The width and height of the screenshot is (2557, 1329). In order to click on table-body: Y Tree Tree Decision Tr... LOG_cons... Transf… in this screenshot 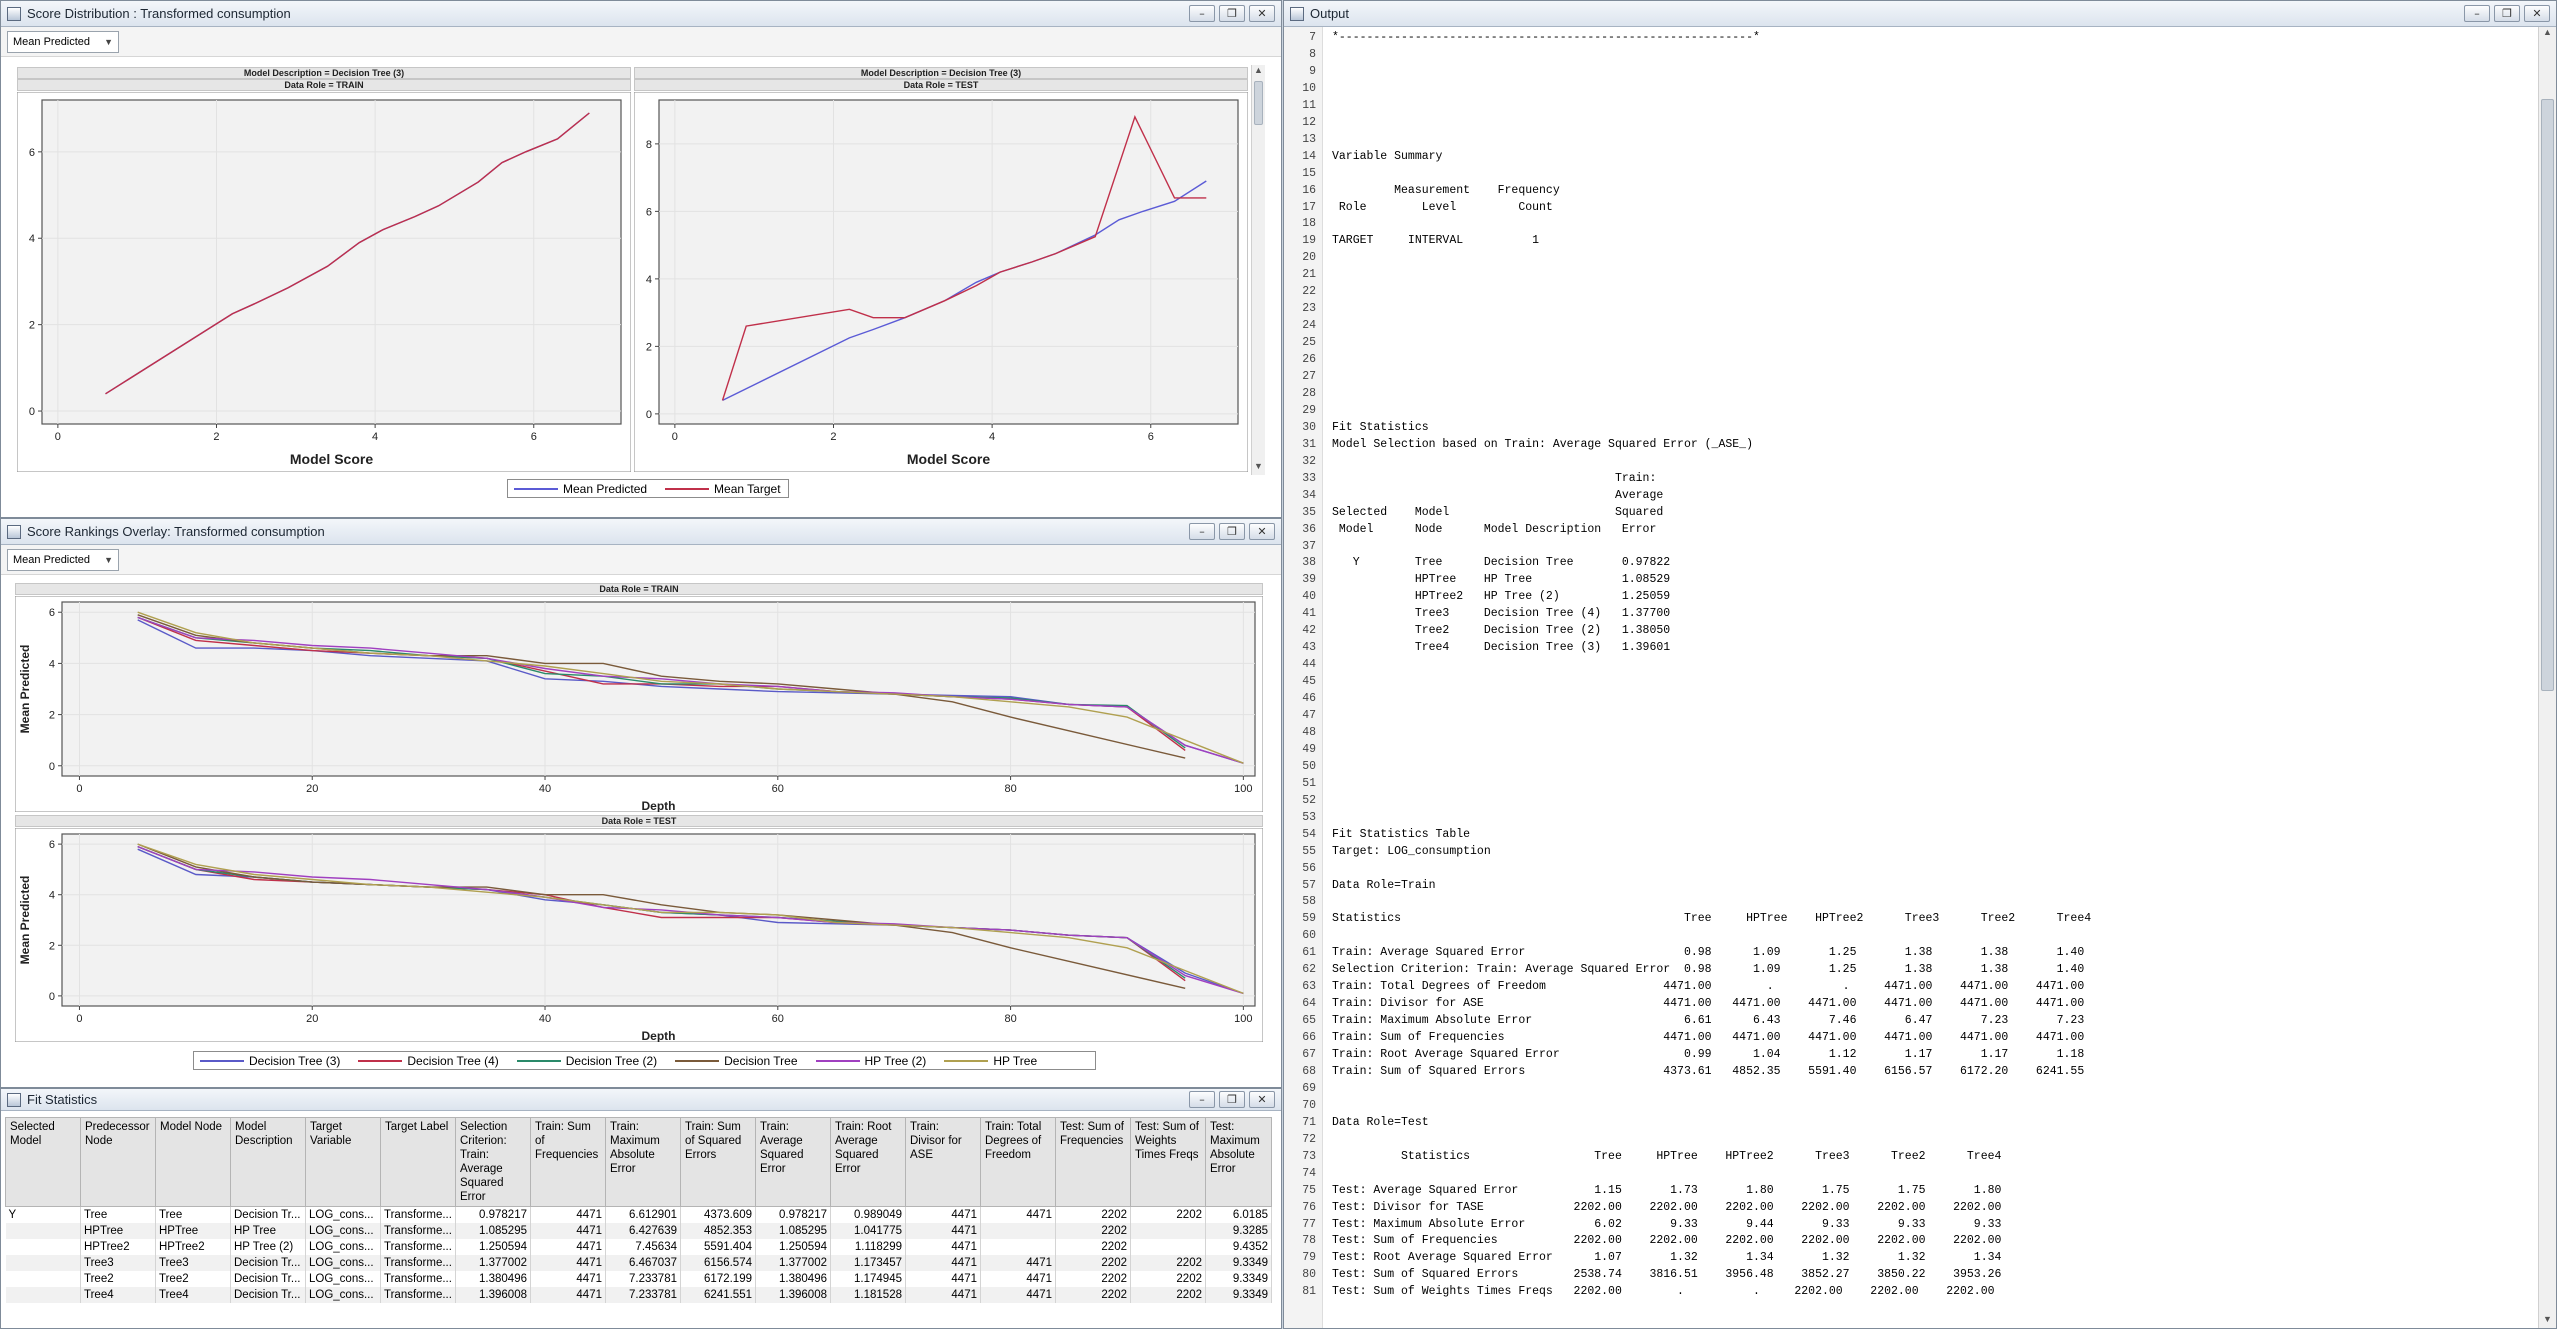, I will do `click(638, 1254)`.